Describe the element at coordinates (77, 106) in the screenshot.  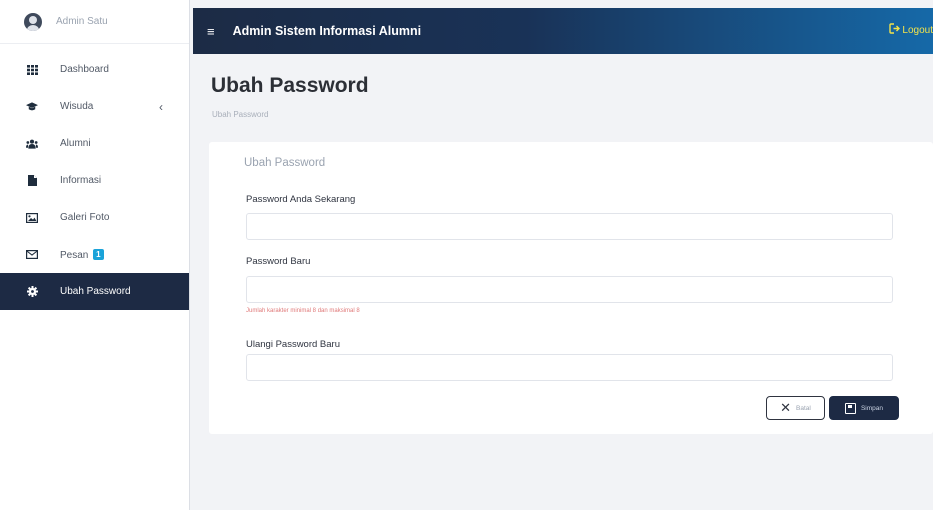
I see `sidebar-item-label: Wisuda` at that location.